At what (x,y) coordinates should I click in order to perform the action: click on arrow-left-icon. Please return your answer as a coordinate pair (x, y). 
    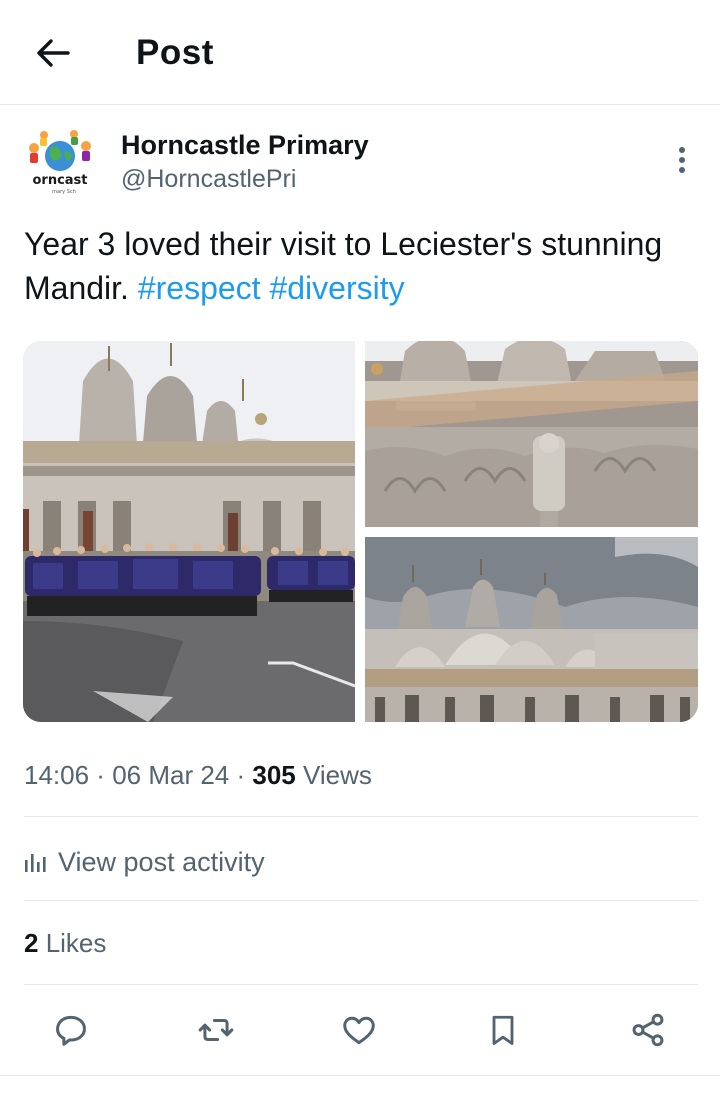
    Looking at the image, I should click on (53, 53).